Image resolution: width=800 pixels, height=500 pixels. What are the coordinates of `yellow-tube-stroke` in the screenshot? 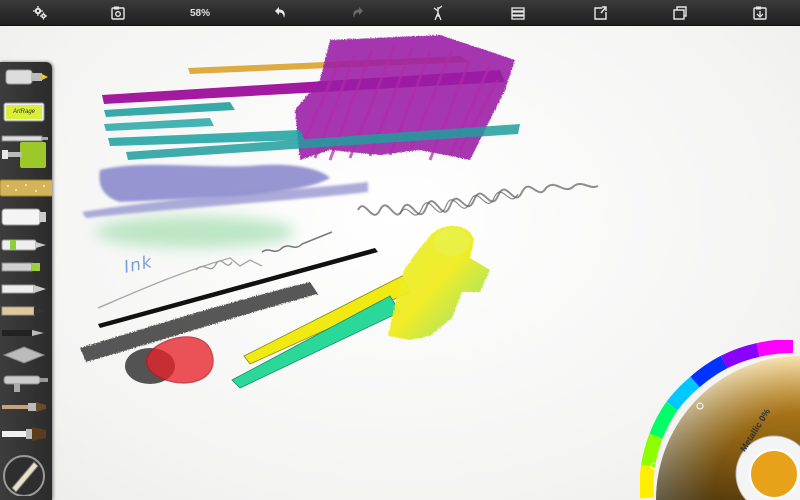 It's located at (327, 320).